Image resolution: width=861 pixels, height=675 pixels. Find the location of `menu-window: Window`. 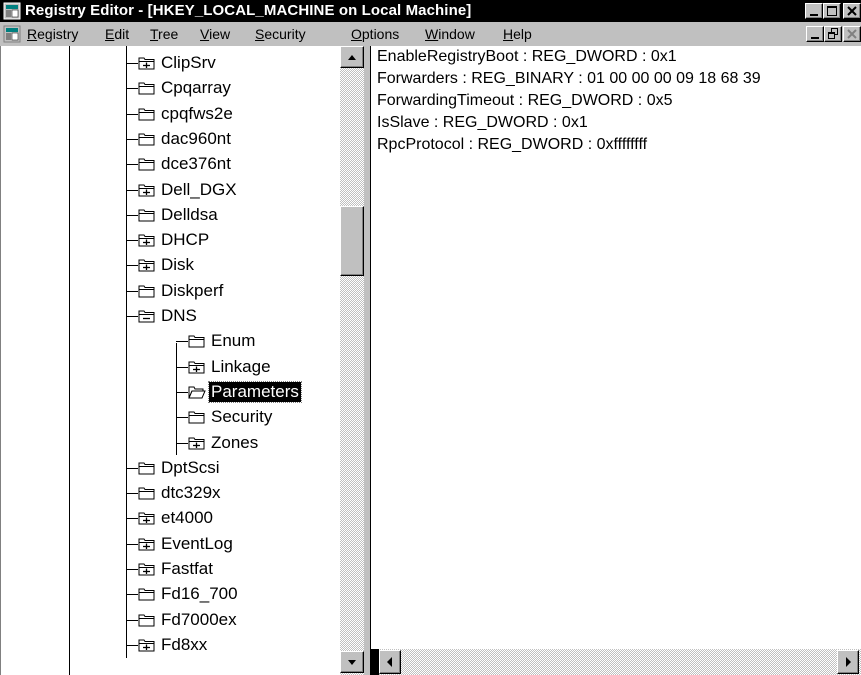

menu-window: Window is located at coordinates (450, 34).